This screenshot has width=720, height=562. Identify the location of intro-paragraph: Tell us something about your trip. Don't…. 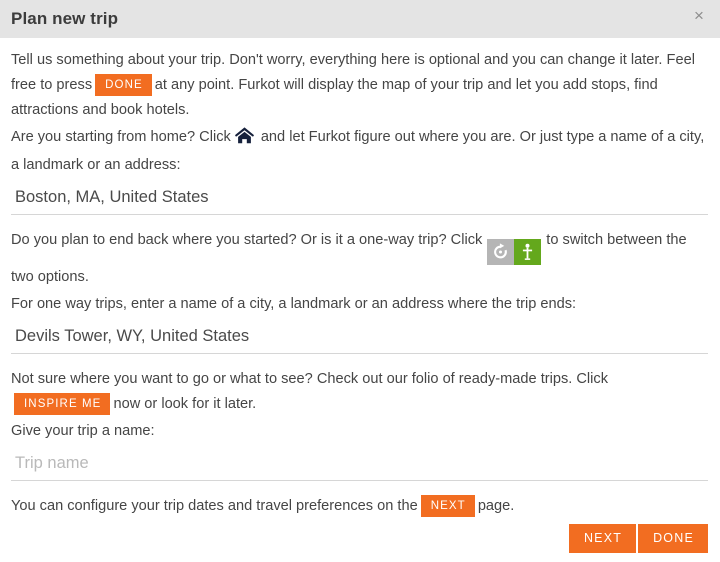
(359, 85).